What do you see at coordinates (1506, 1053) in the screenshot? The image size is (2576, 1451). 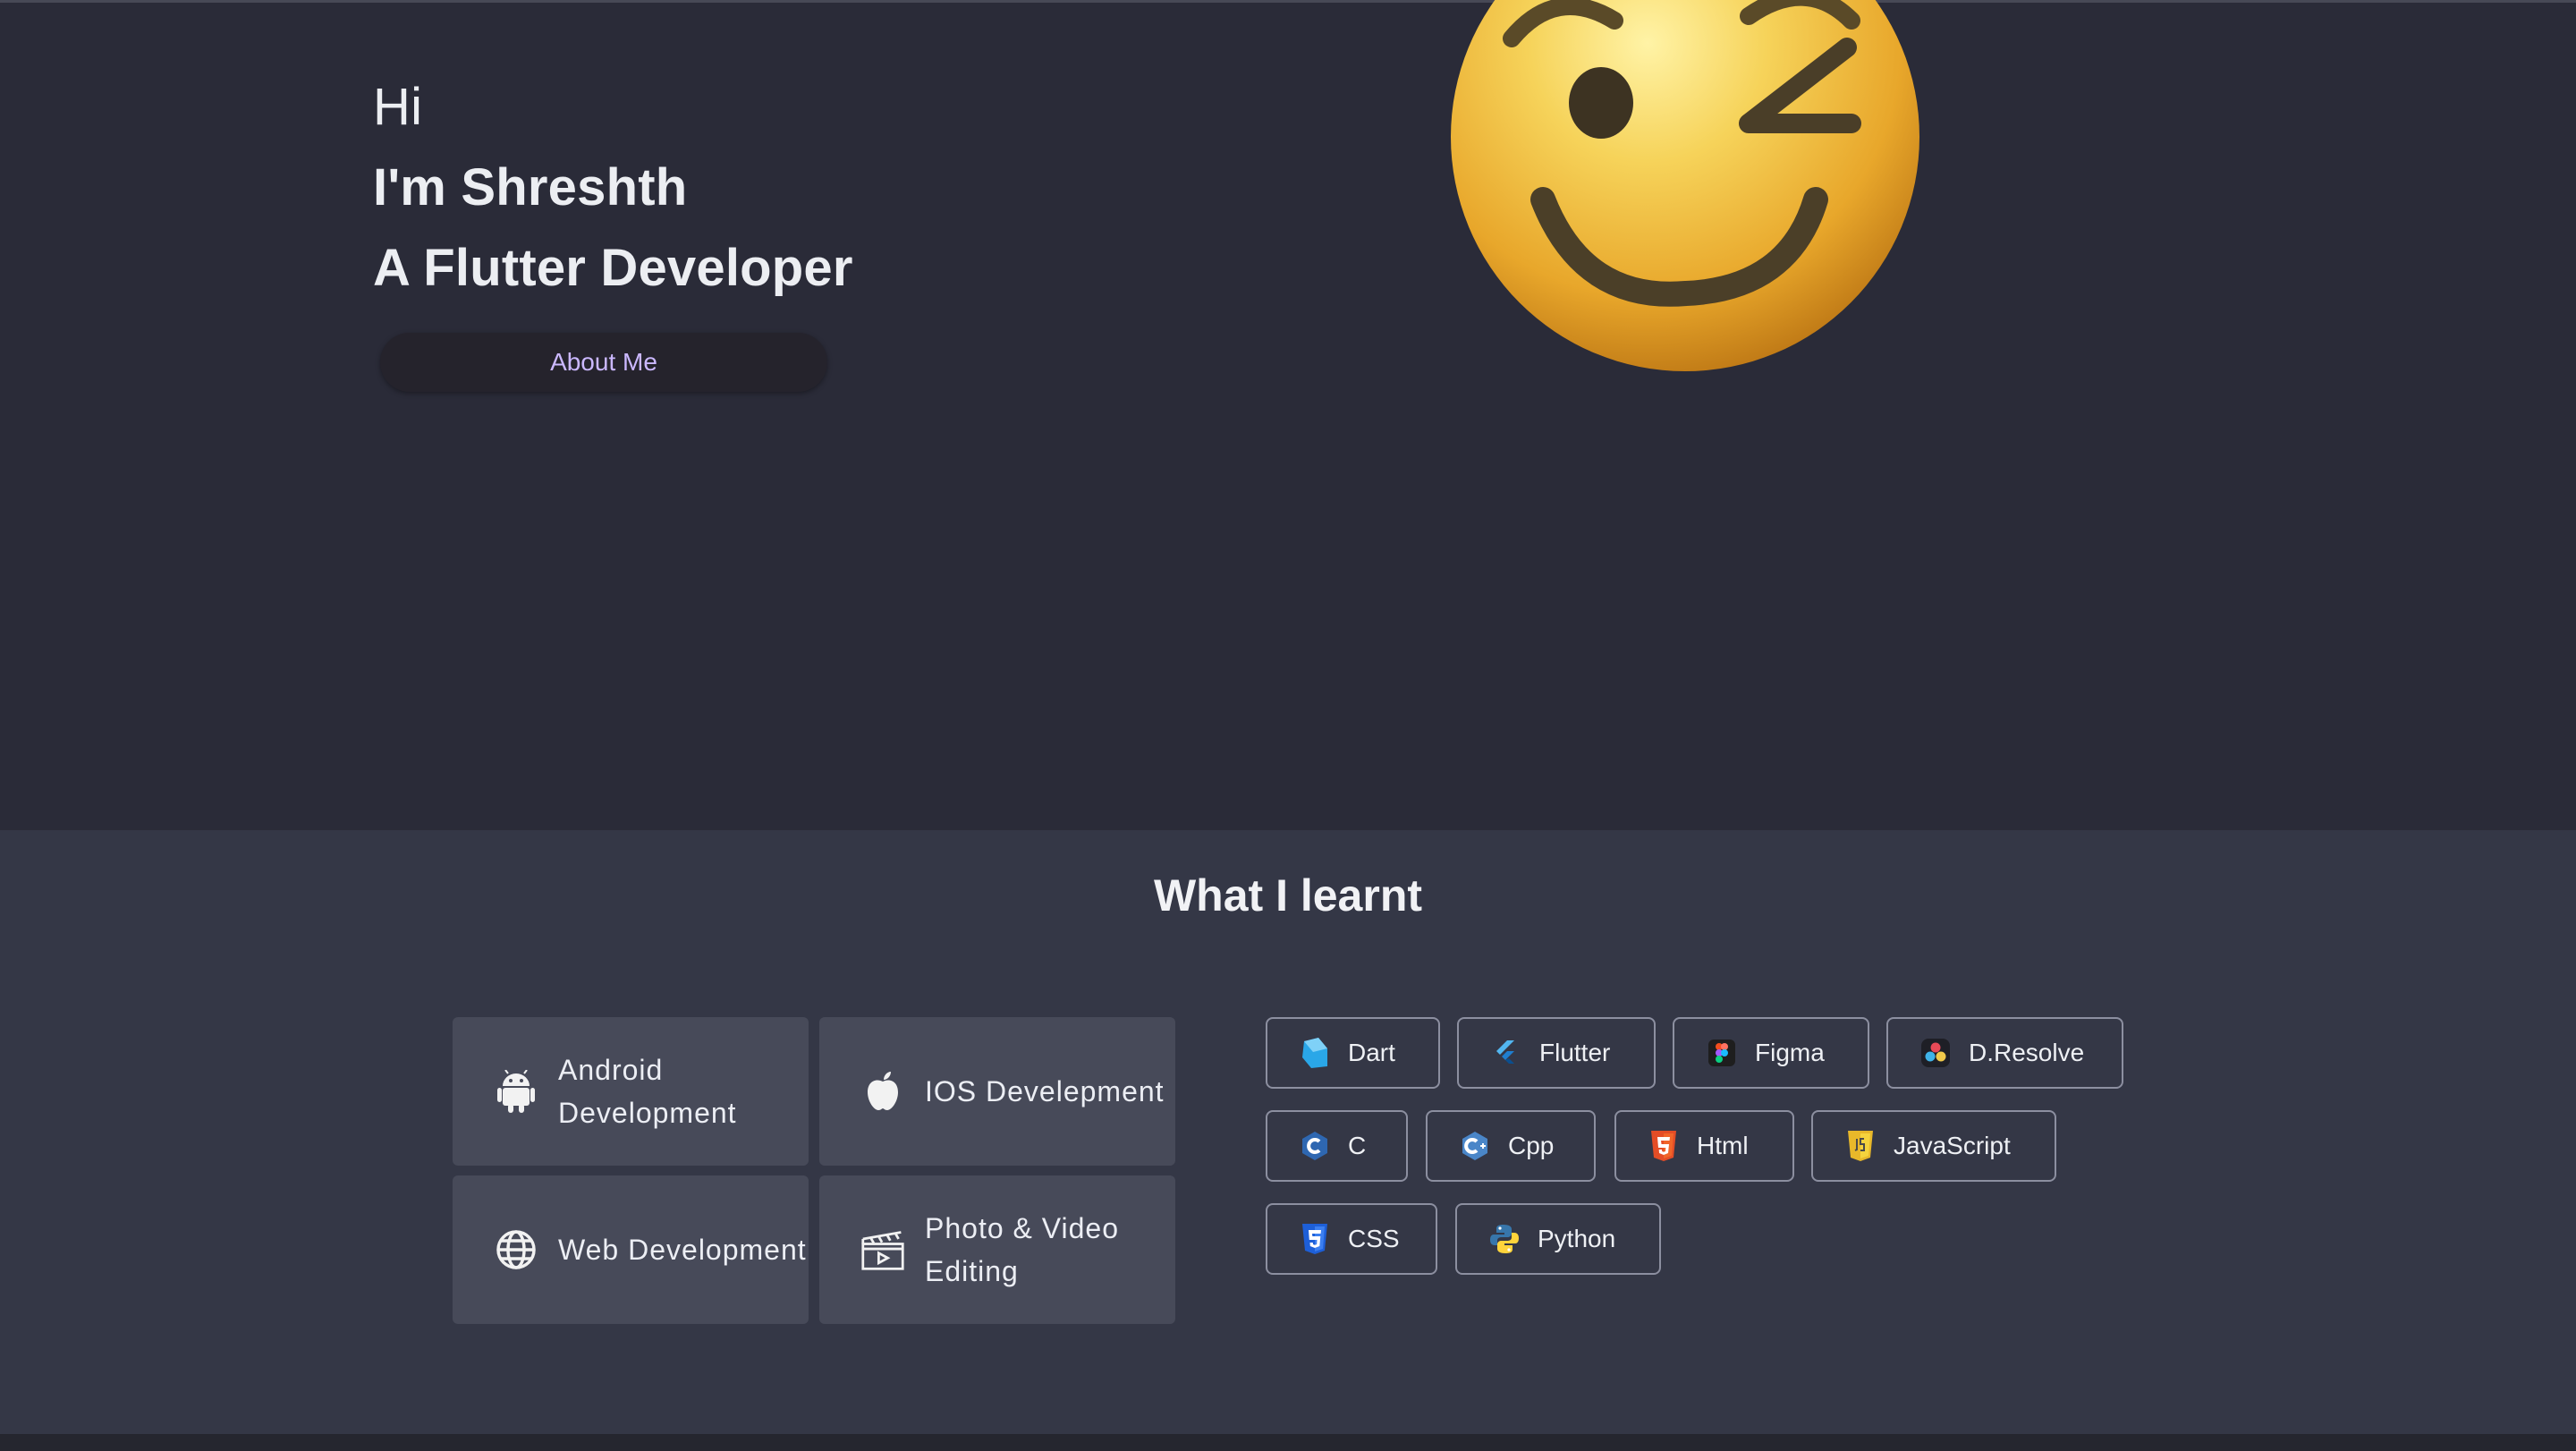 I see `flutter-icon` at bounding box center [1506, 1053].